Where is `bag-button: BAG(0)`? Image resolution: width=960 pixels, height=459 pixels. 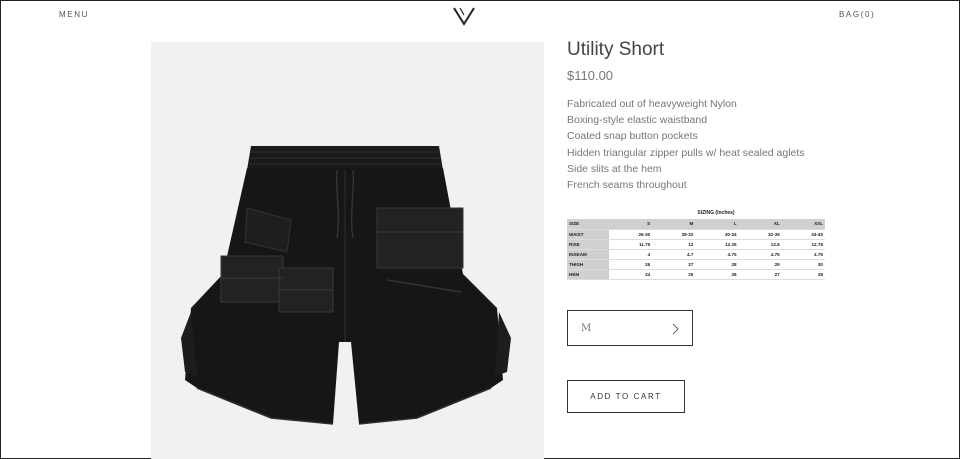
bag-button: BAG(0) is located at coordinates (857, 14).